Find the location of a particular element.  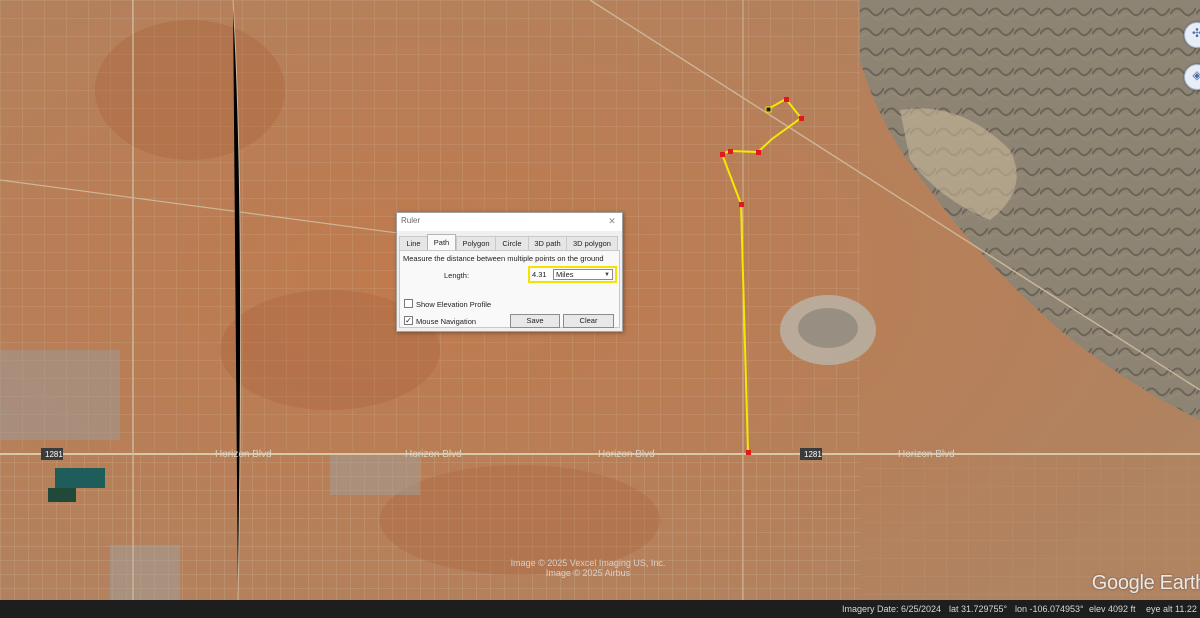

units-selected-value: Miles is located at coordinates (565, 274).